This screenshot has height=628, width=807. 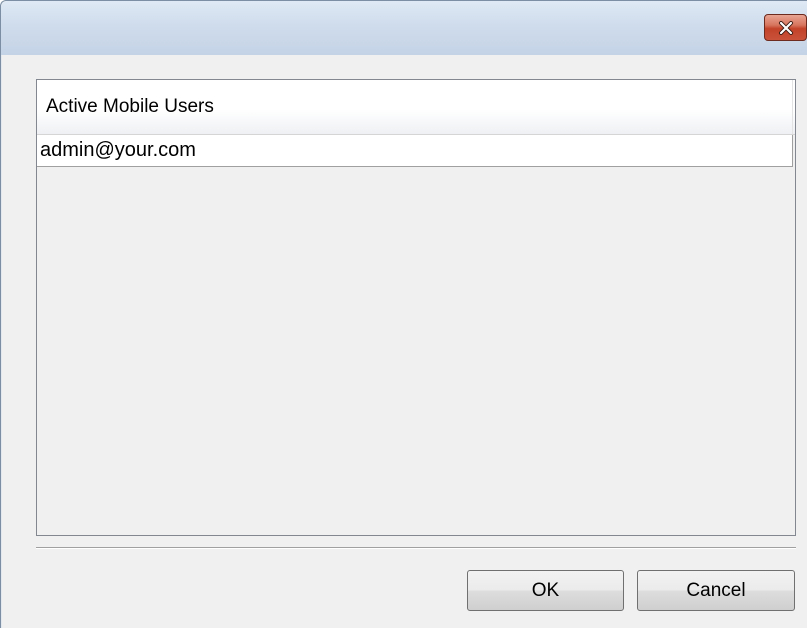 I want to click on close-icon, so click(x=786, y=27).